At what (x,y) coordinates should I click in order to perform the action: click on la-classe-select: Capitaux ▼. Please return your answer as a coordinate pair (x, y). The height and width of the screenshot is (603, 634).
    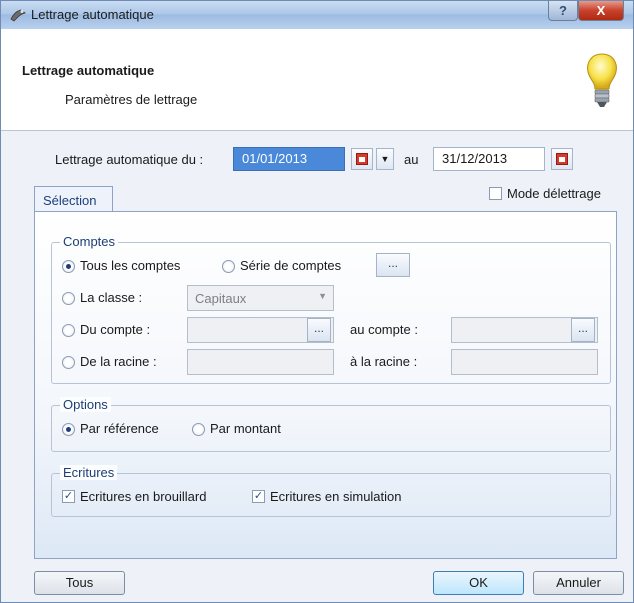
    Looking at the image, I should click on (260, 298).